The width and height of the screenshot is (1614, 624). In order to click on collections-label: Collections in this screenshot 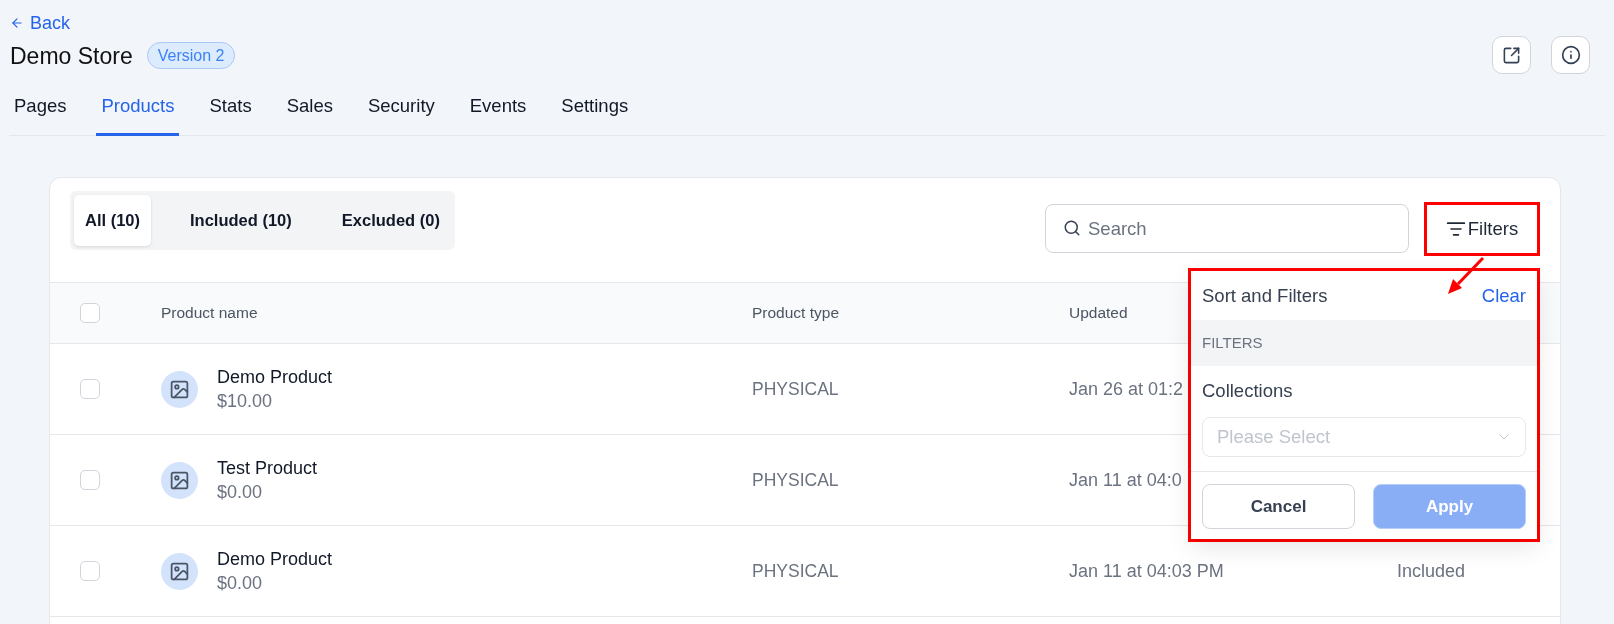, I will do `click(1247, 391)`.